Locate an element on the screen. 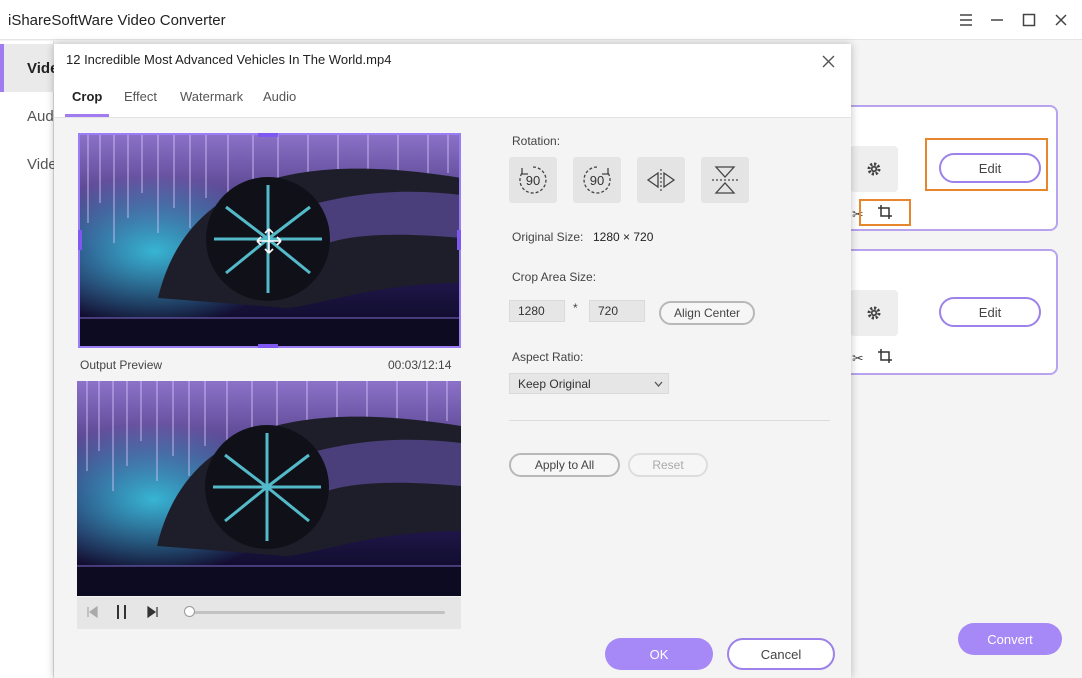 This screenshot has width=1082, height=678. next-frame-icon is located at coordinates (153, 614).